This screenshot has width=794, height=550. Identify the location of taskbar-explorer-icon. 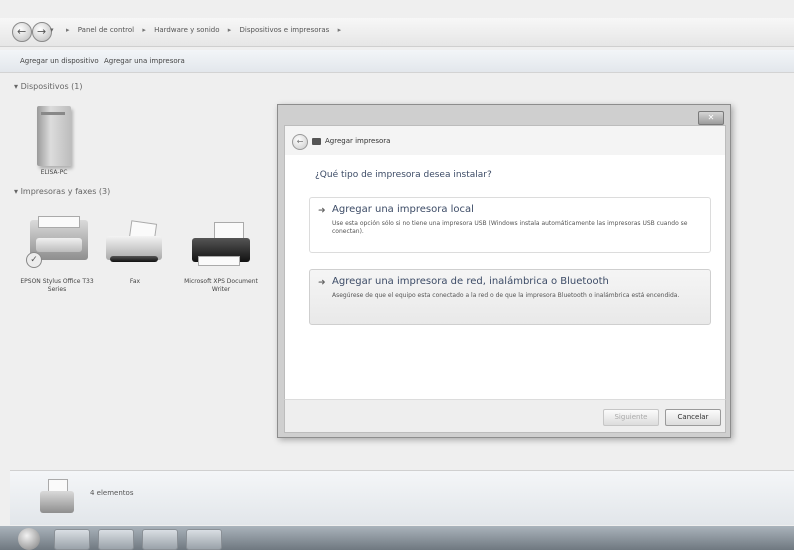
(72, 539).